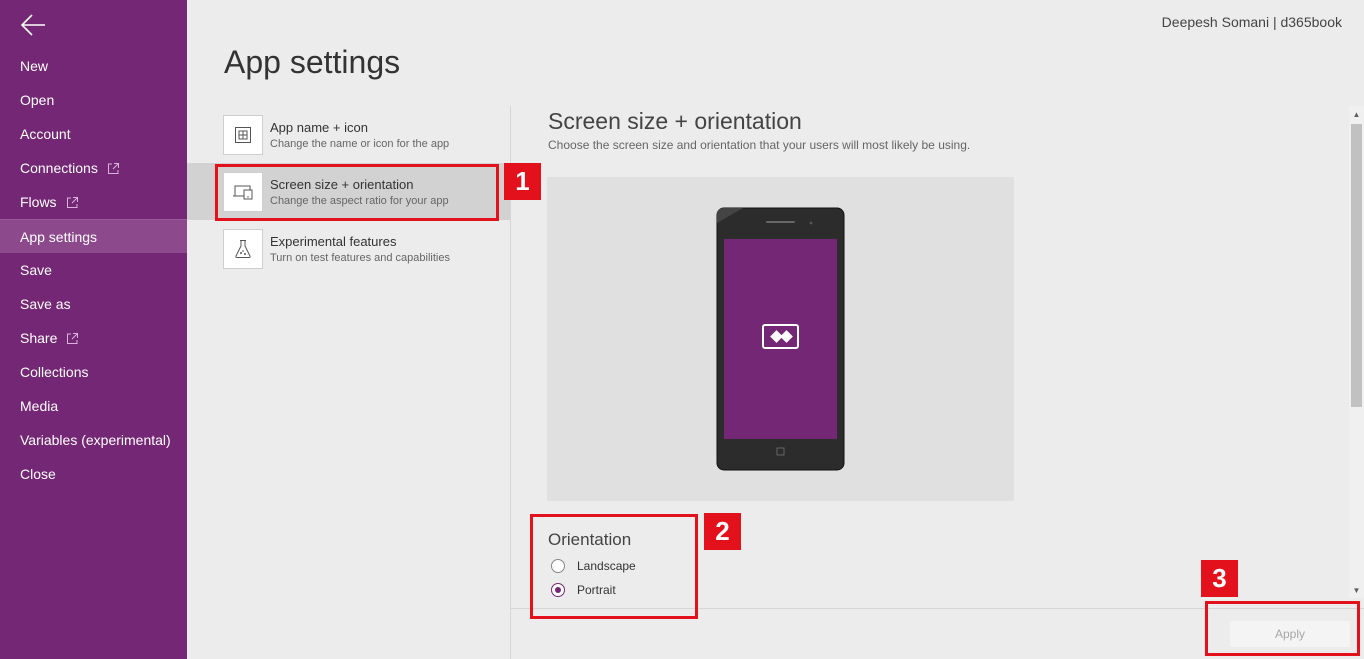 The width and height of the screenshot is (1364, 659). I want to click on annotation-badge: 1, so click(522, 181).